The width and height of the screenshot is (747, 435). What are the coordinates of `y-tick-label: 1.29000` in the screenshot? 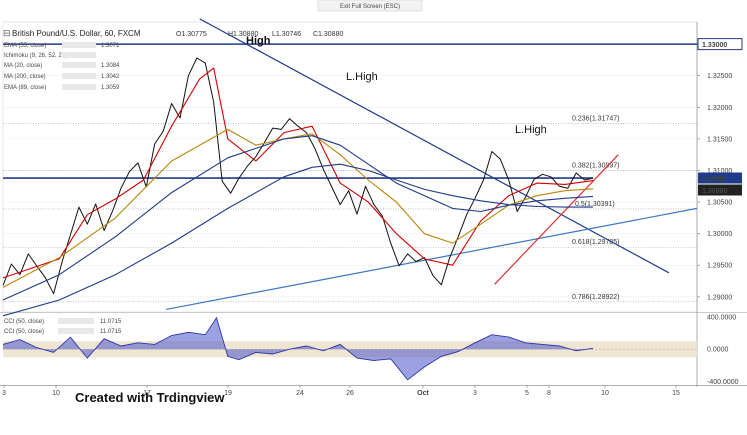 It's located at (719, 297).